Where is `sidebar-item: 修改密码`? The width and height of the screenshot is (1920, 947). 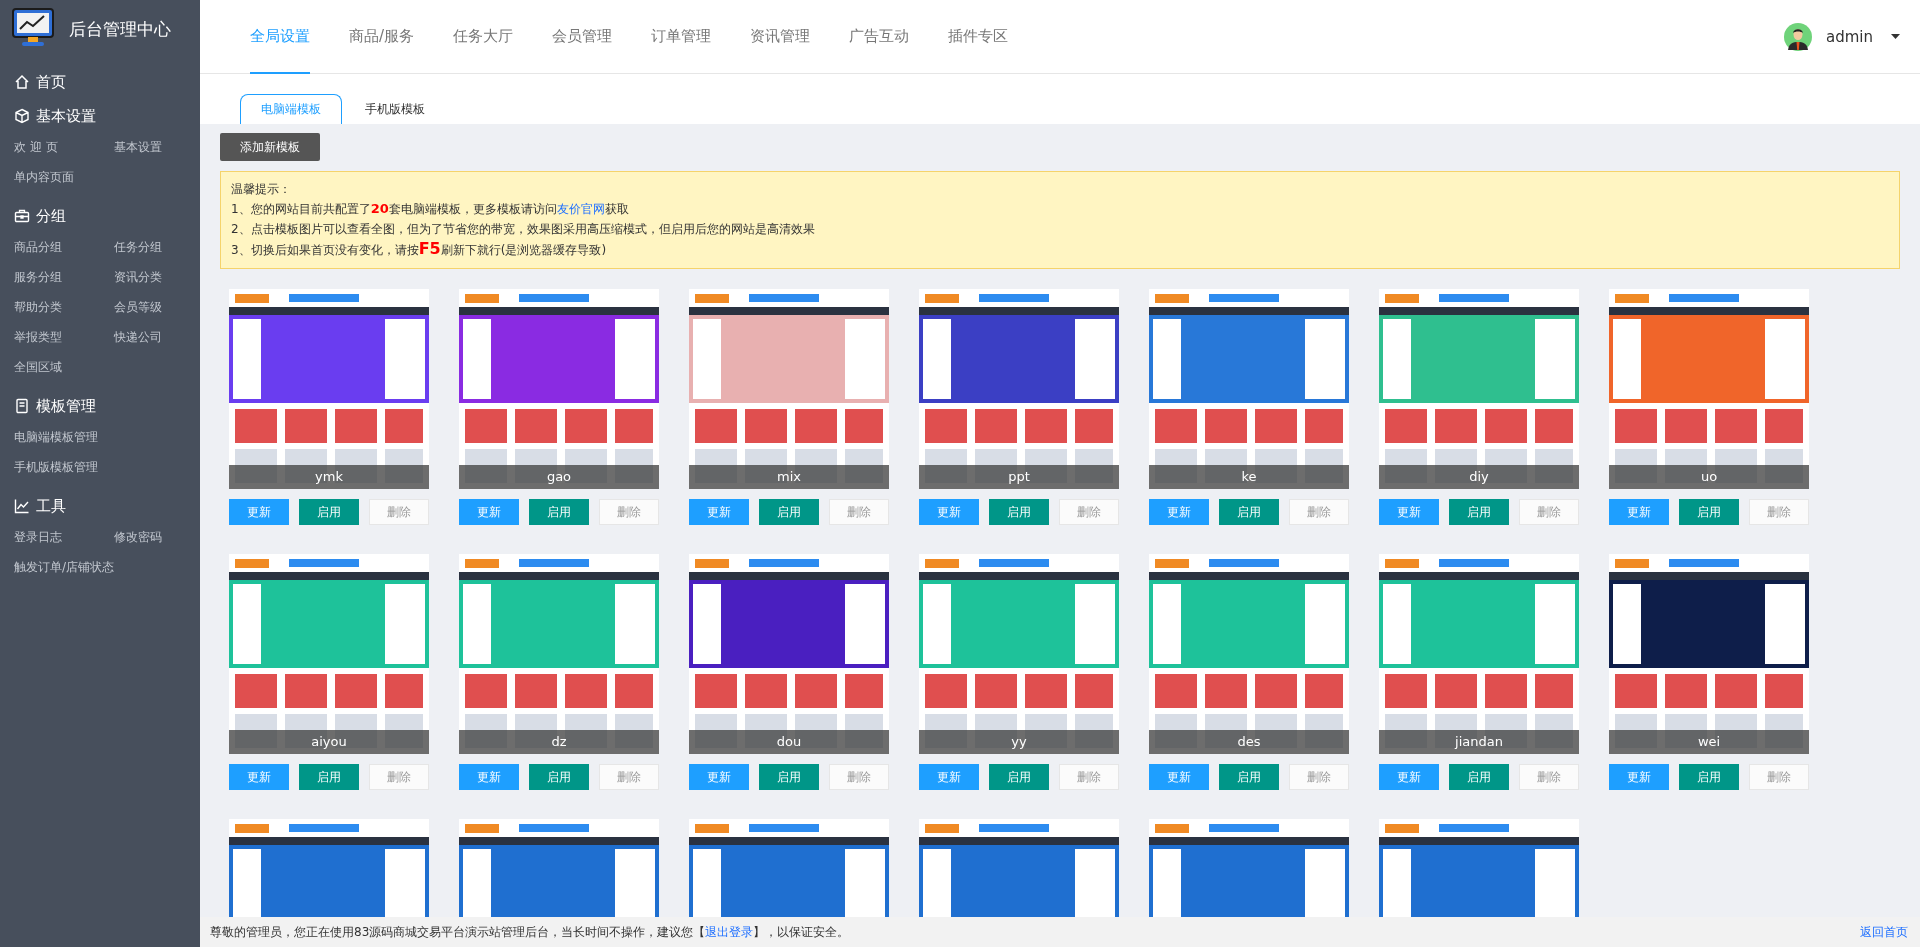 sidebar-item: 修改密码 is located at coordinates (138, 537).